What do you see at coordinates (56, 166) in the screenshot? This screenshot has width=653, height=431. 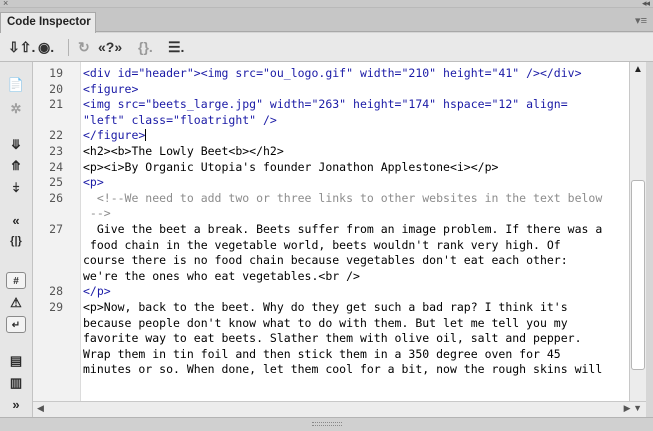 I see `line-number: 24` at bounding box center [56, 166].